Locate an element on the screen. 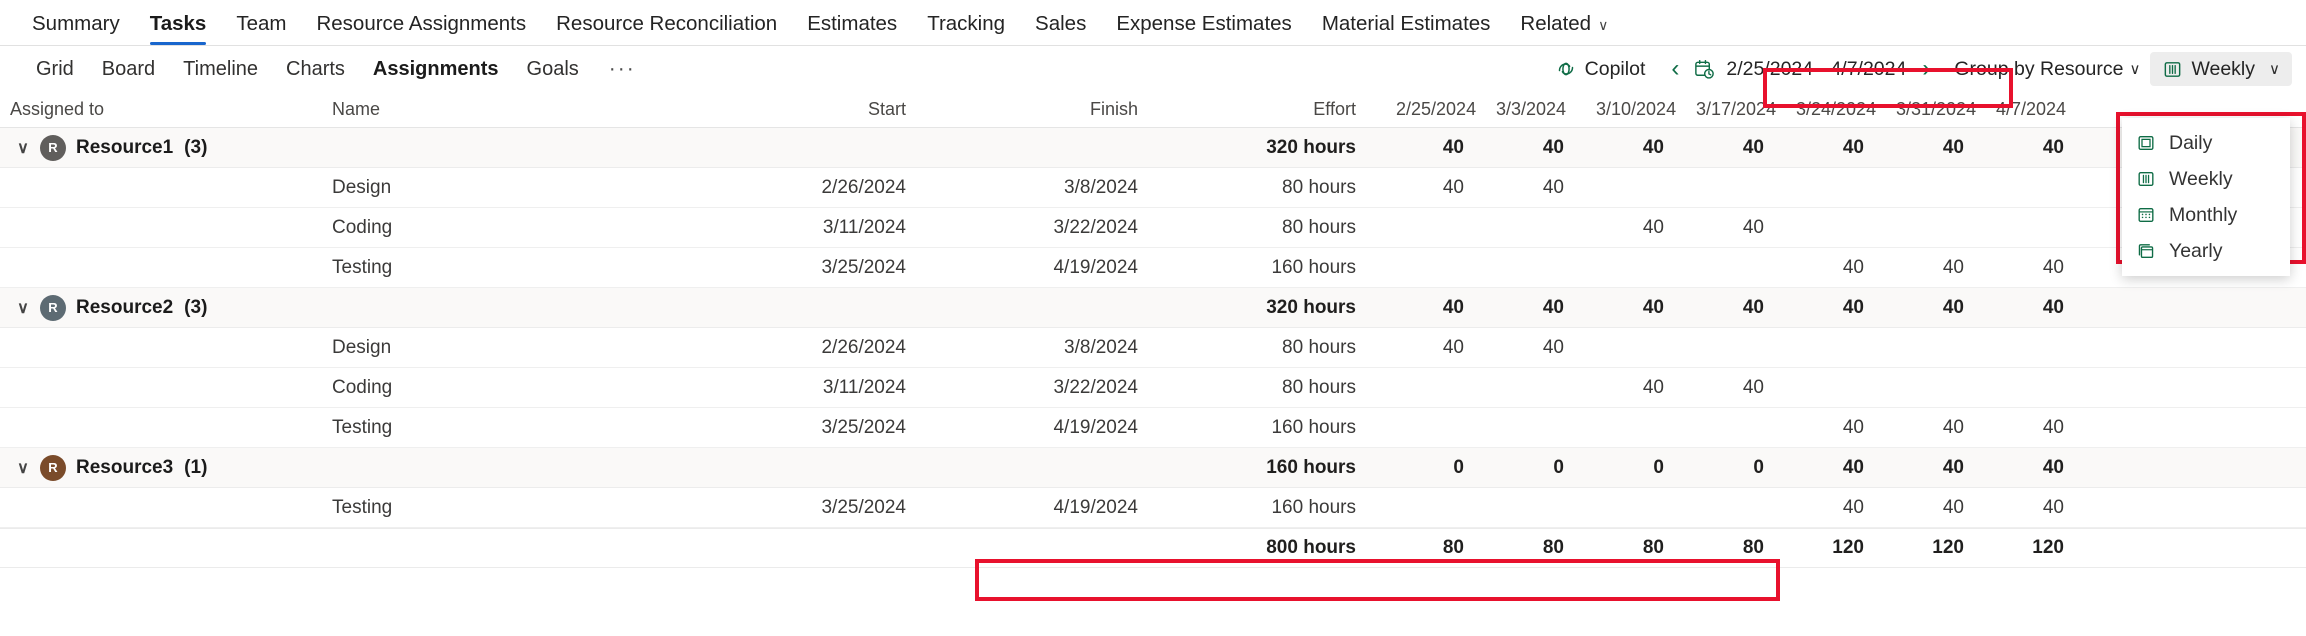 This screenshot has height=636, width=2306. task-name-cell: Design is located at coordinates (362, 347).